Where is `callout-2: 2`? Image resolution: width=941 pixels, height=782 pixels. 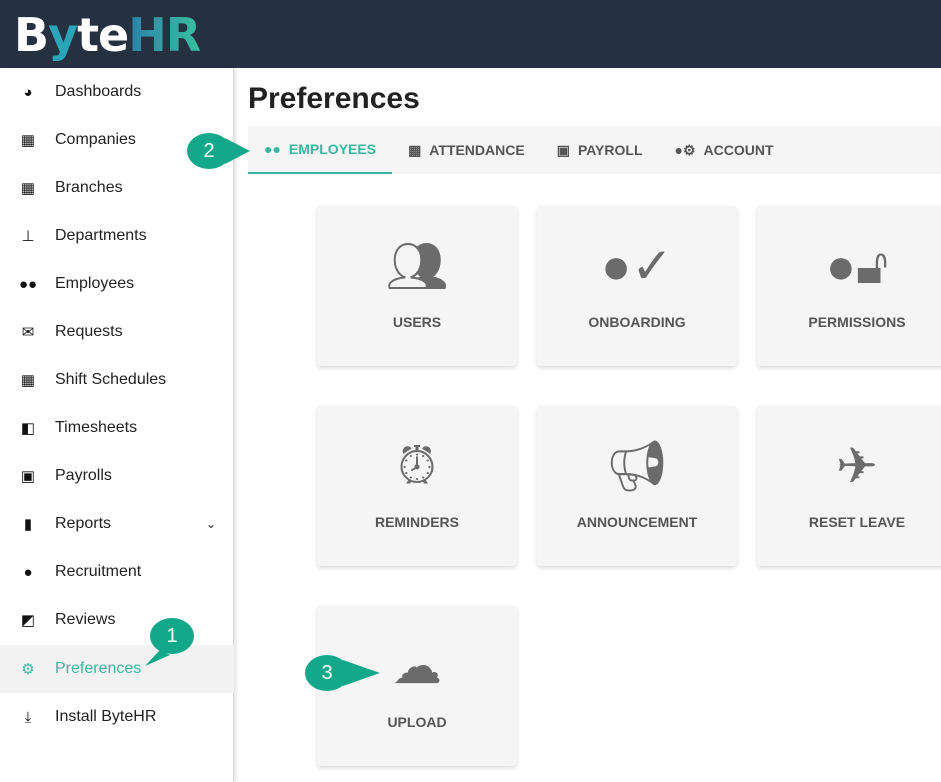
callout-2: 2 is located at coordinates (209, 151).